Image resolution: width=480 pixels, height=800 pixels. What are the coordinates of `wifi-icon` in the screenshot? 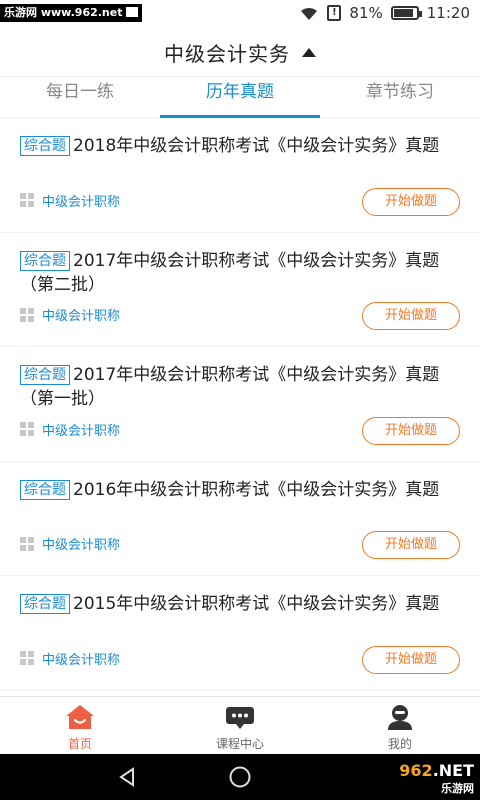 It's located at (309, 14).